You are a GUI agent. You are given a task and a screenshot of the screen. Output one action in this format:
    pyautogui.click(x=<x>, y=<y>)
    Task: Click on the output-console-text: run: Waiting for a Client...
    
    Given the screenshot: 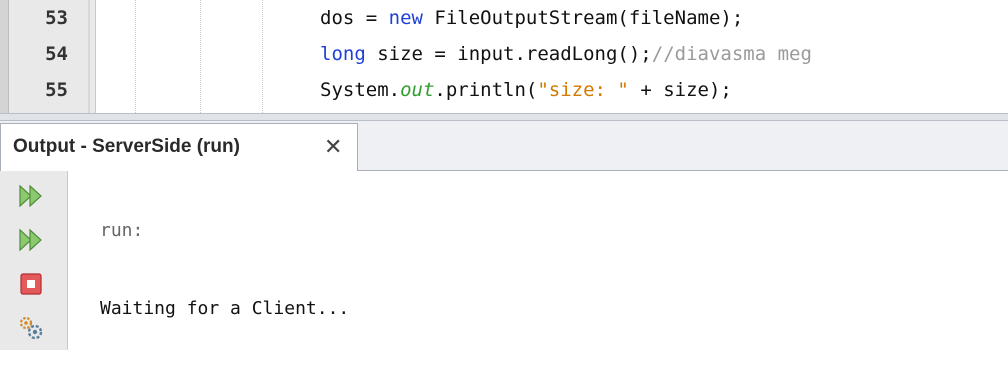 What is the action you would take?
    pyautogui.click(x=224, y=270)
    